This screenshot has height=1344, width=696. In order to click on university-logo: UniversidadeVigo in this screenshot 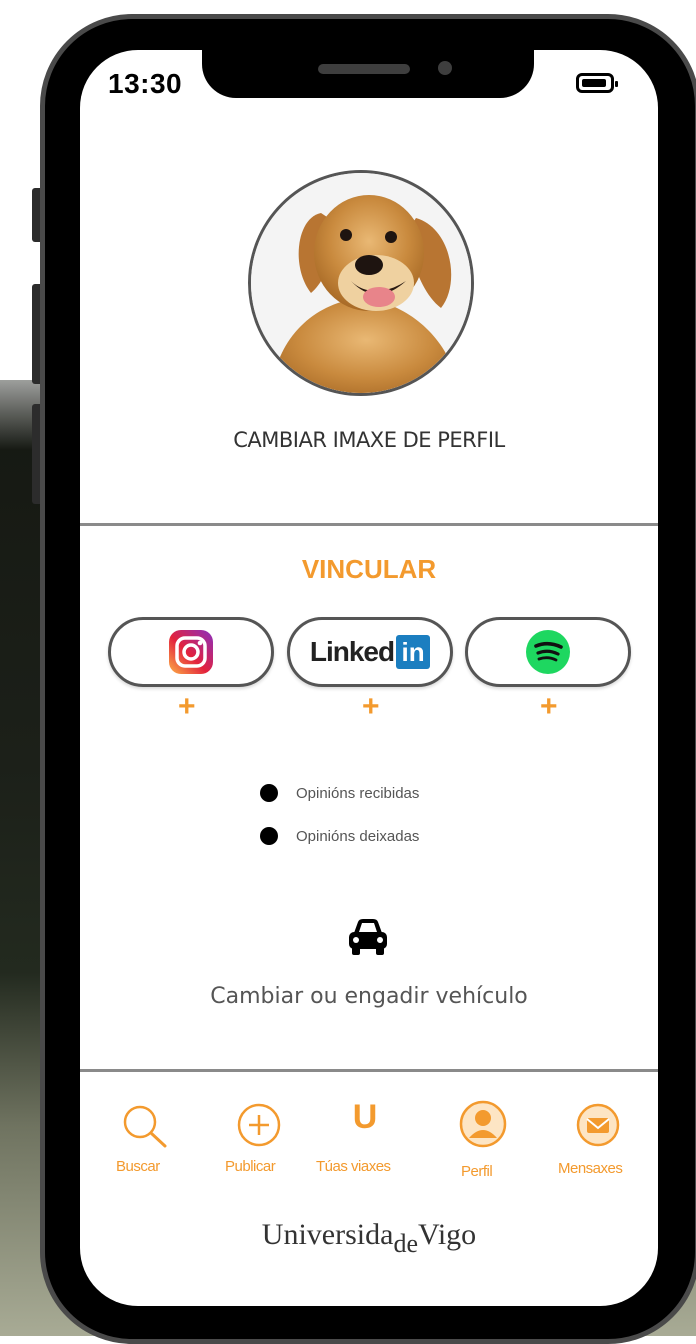, I will do `click(369, 1238)`.